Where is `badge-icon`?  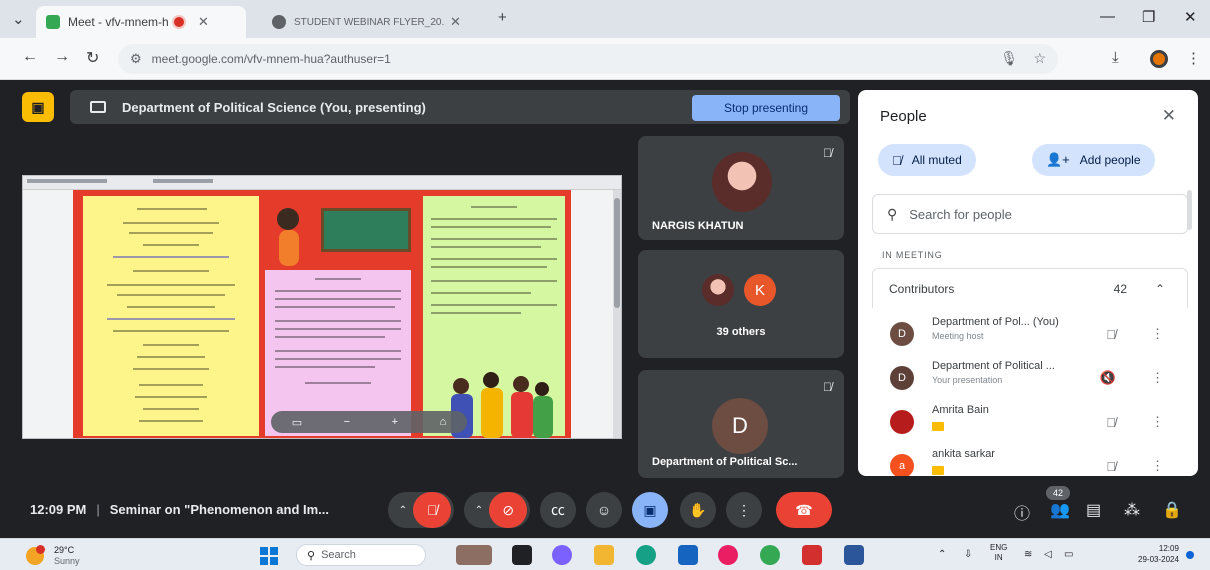
badge-icon is located at coordinates (938, 426).